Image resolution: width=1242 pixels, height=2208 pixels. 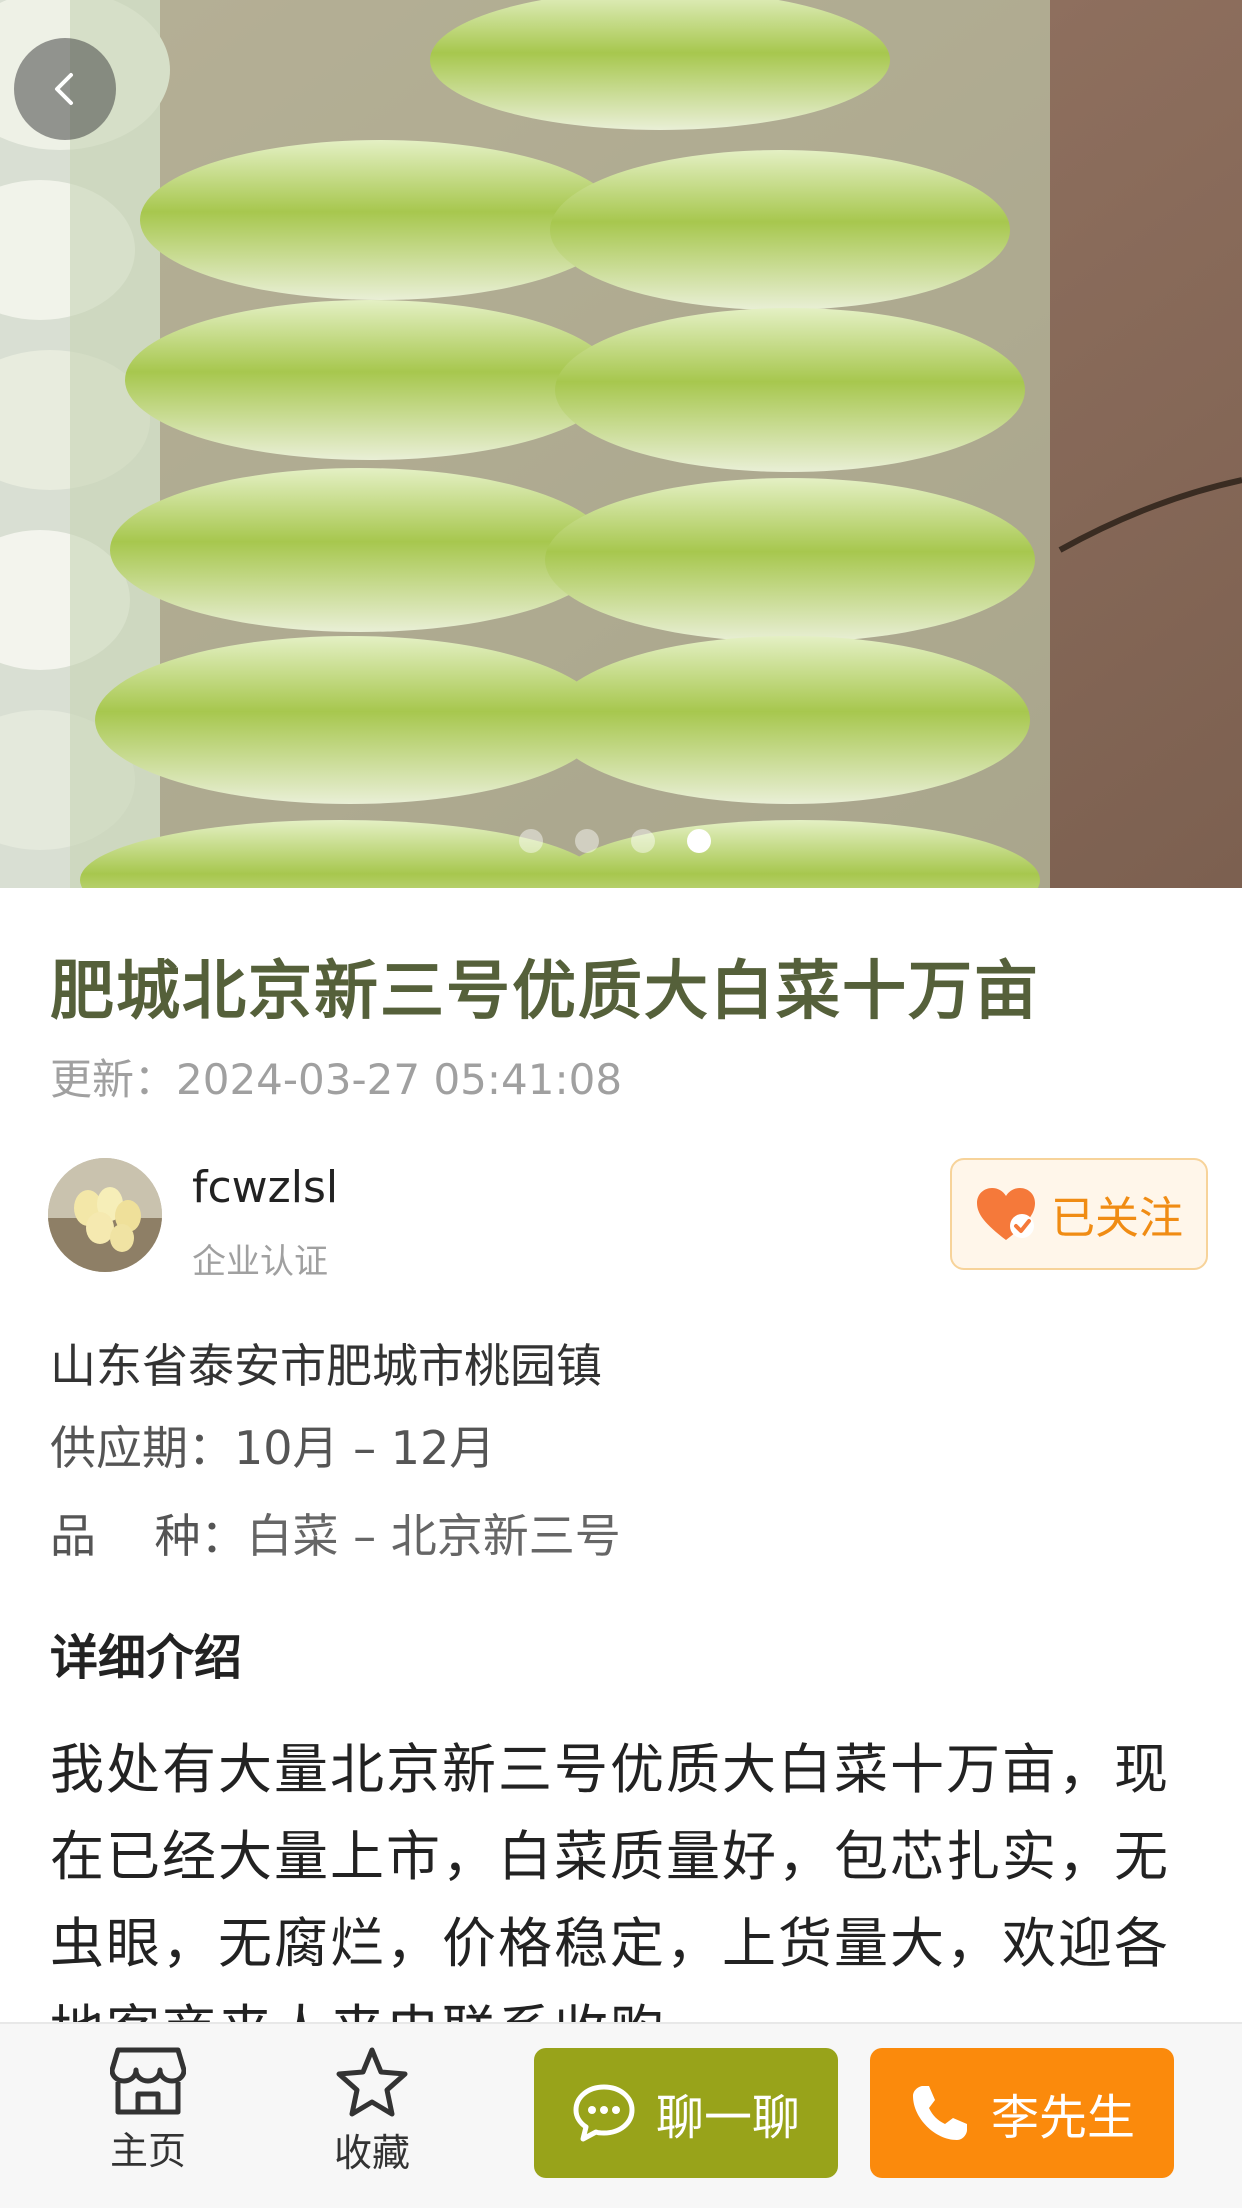 What do you see at coordinates (113, 1079) in the screenshot?
I see `update-time-label: 更新：` at bounding box center [113, 1079].